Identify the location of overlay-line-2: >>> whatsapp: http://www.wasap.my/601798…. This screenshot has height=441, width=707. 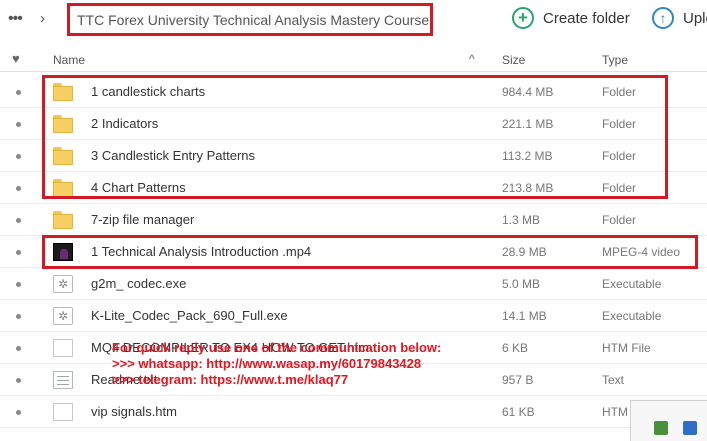
(267, 363).